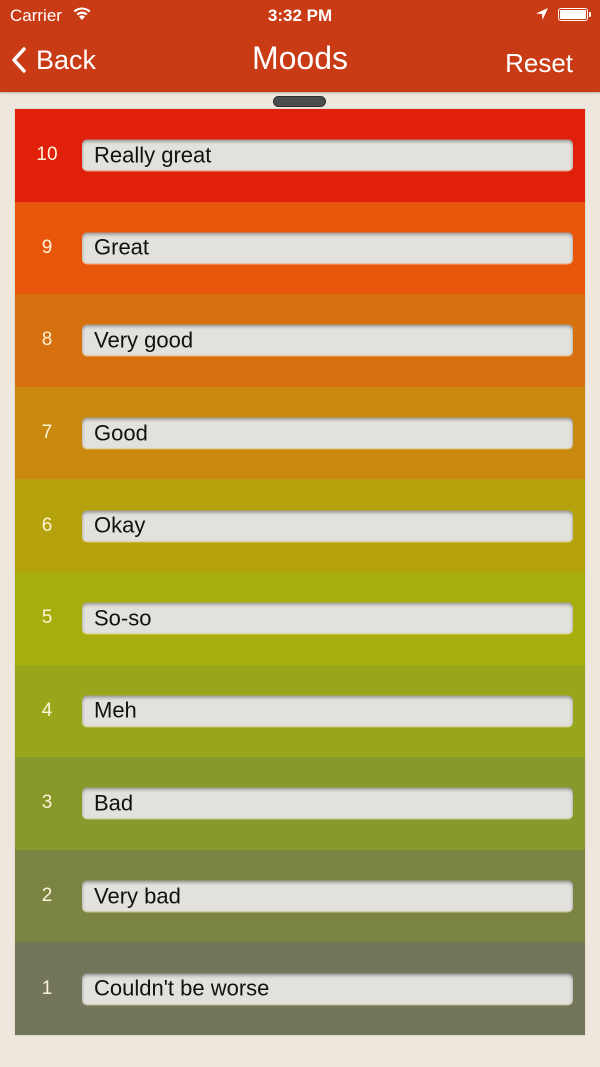  Describe the element at coordinates (47, 525) in the screenshot. I see `mood-value: 6` at that location.